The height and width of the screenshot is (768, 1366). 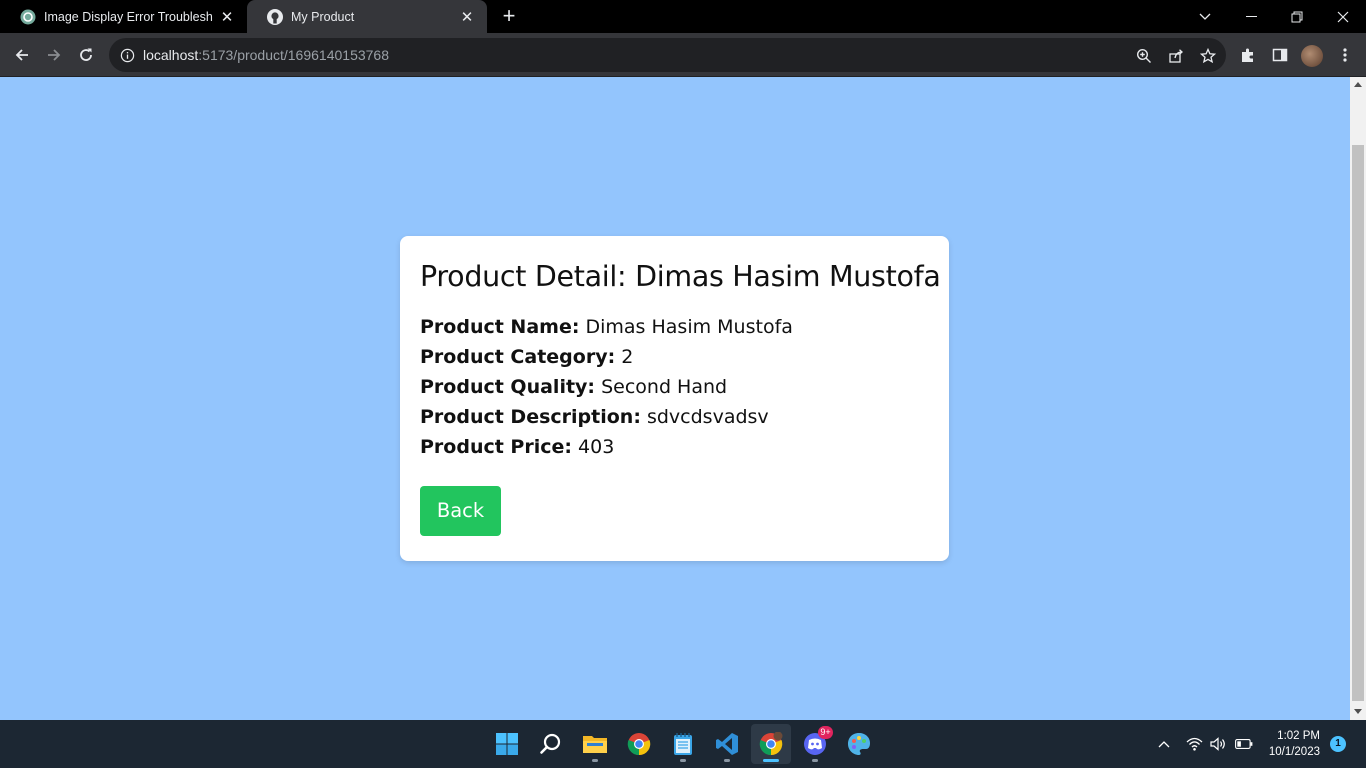 What do you see at coordinates (674, 357) in the screenshot?
I see `product-category-row: Product Category: 2` at bounding box center [674, 357].